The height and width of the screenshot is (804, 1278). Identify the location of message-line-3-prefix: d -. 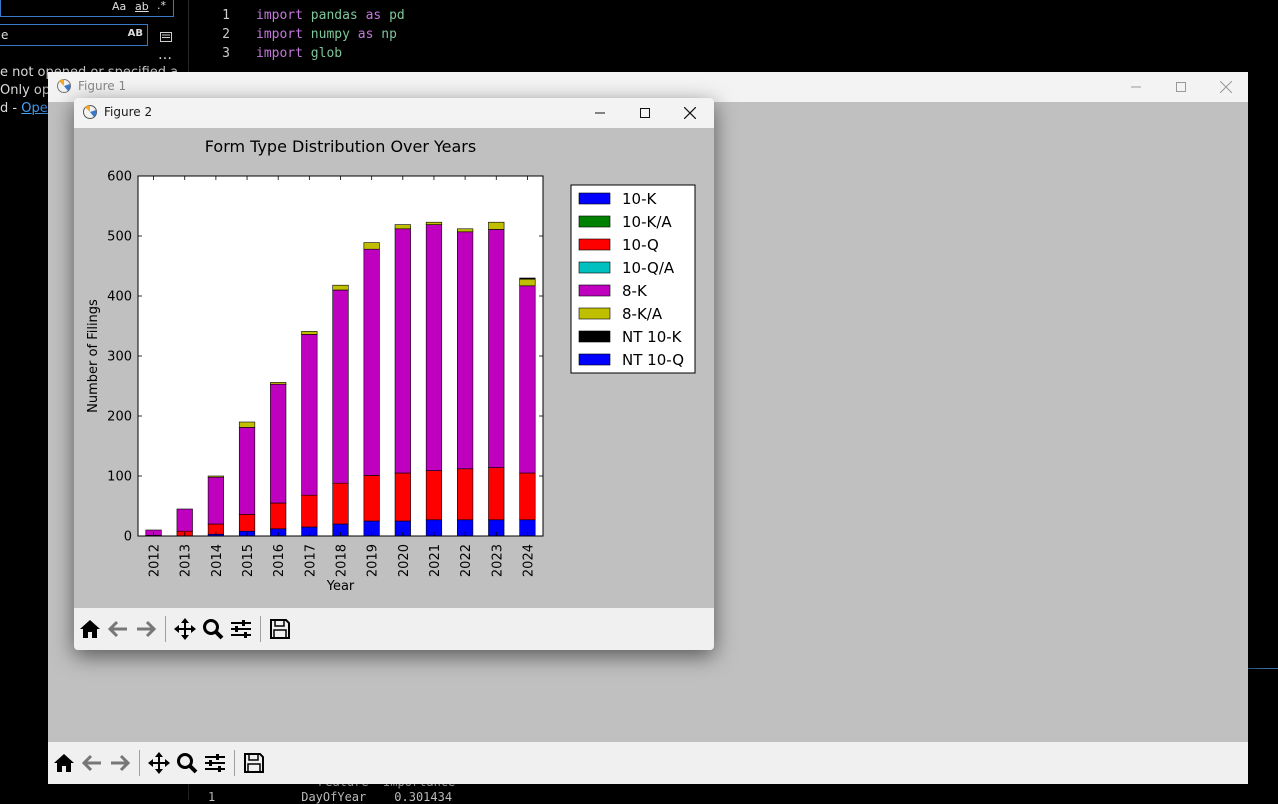
(11, 108).